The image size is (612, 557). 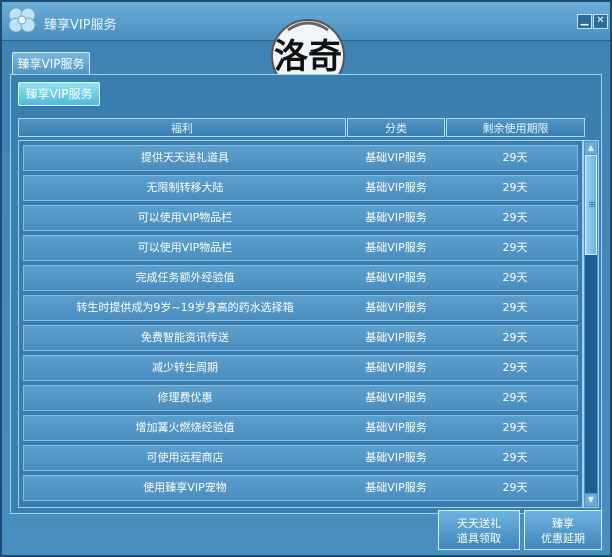 I want to click on benefit-cell: 修理费优惠, so click(x=185, y=397).